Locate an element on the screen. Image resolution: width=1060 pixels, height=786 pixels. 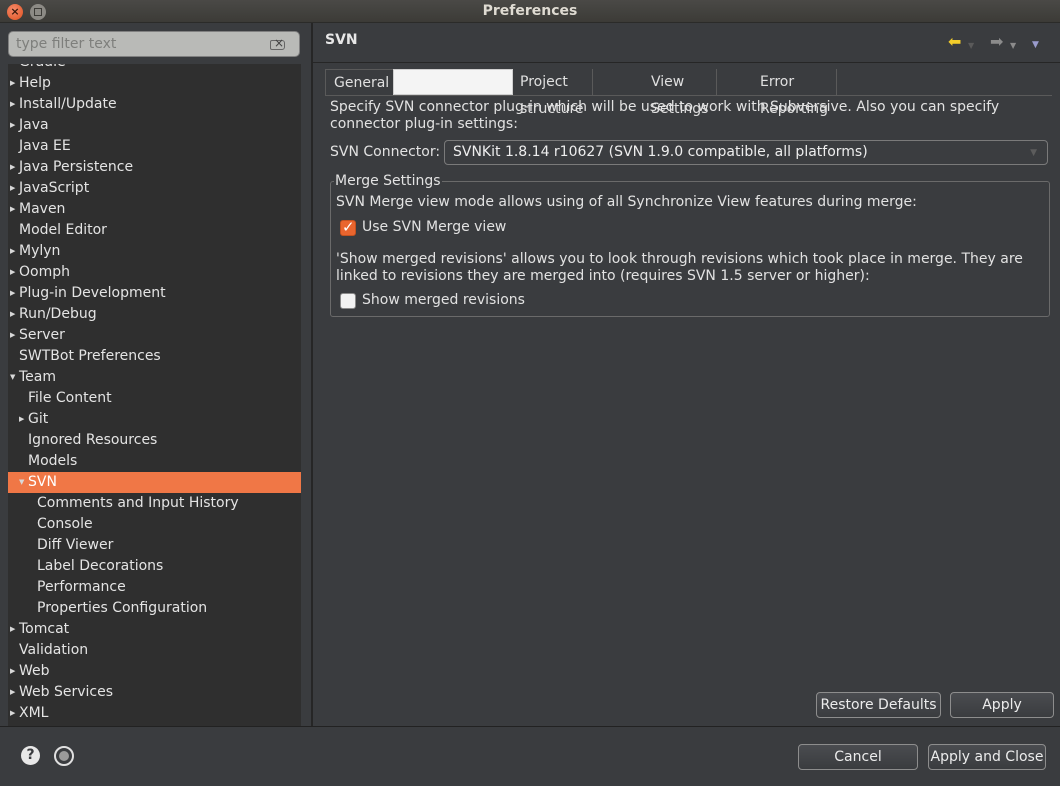
tab-selected is located at coordinates (453, 82).